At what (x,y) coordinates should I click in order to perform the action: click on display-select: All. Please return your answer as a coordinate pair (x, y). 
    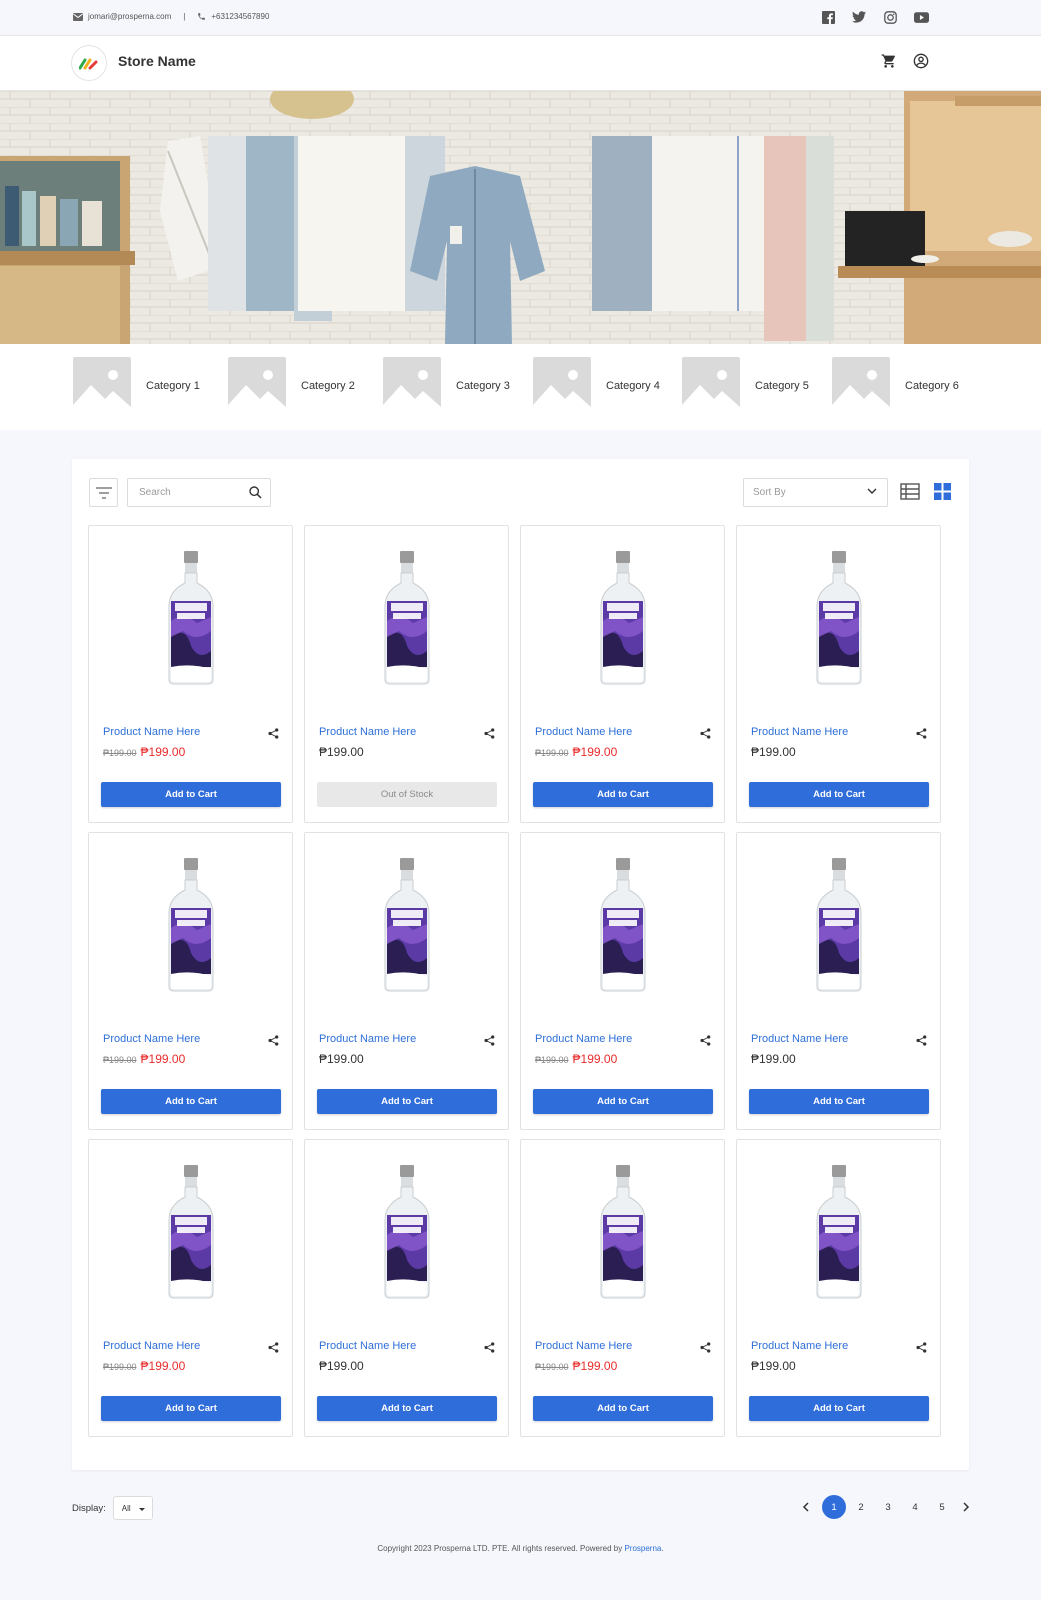
    Looking at the image, I should click on (132, 1508).